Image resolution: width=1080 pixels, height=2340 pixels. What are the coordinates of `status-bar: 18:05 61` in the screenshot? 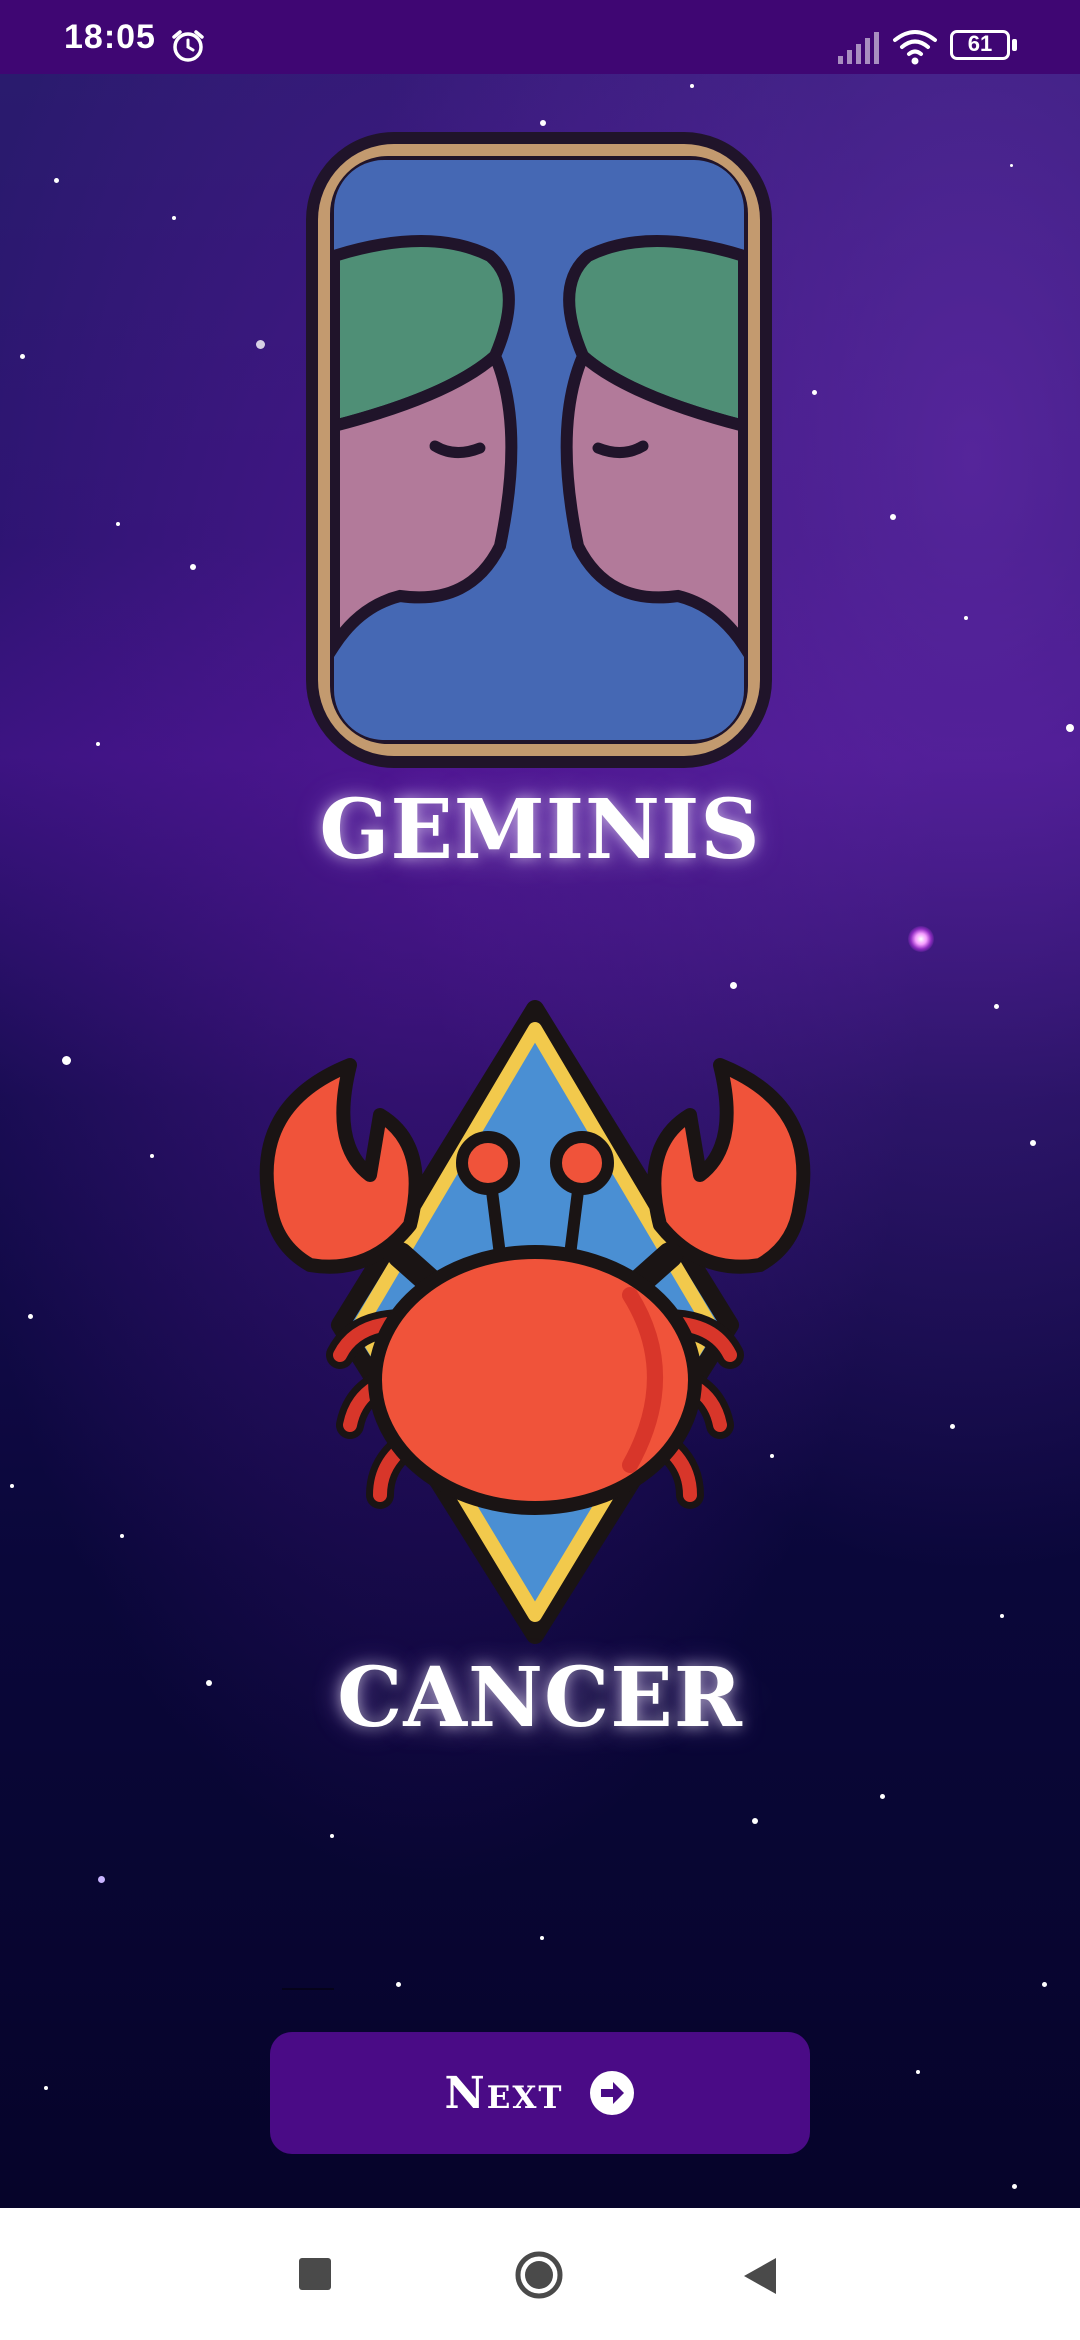 It's located at (540, 37).